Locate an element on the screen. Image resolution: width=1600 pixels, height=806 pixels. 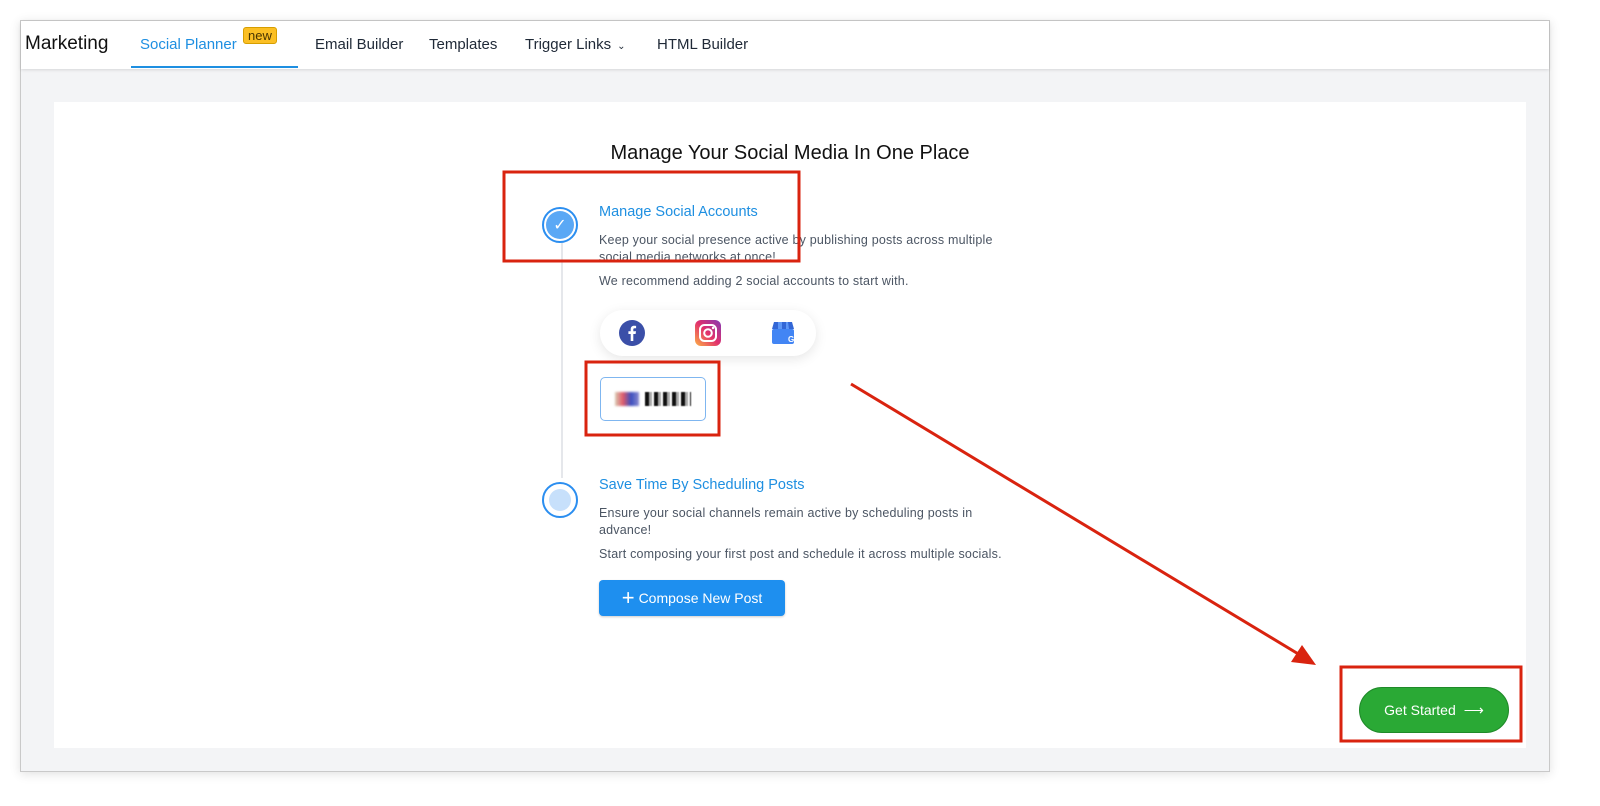
step-connector is located at coordinates (562, 358).